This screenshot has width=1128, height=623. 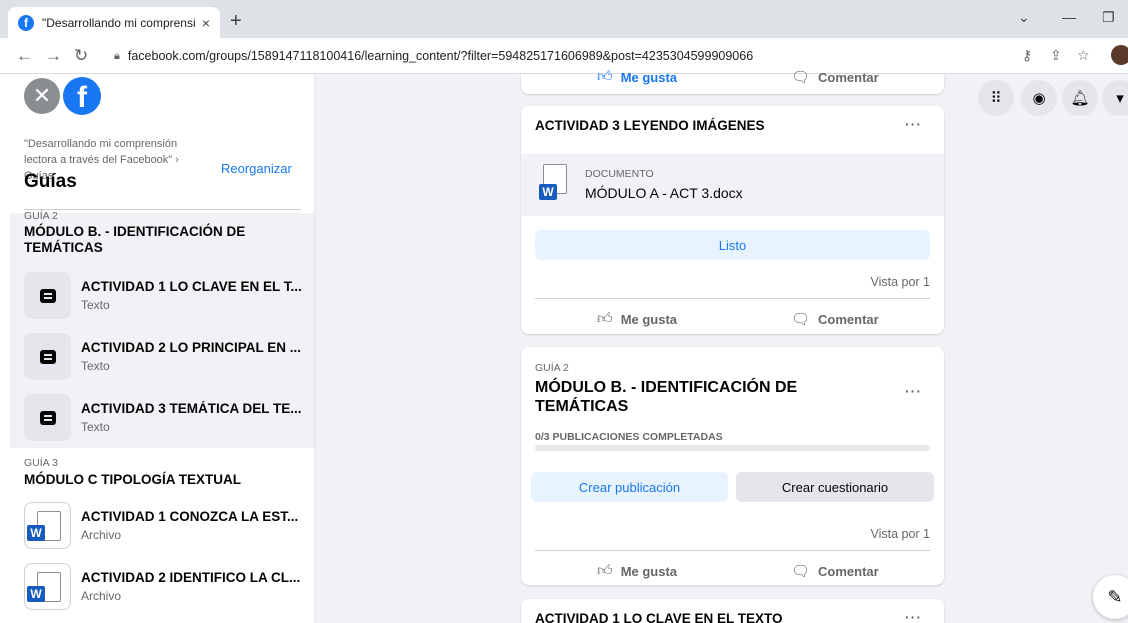 I want to click on browser-tab: f "Desarrollando mi comprensión ×, so click(x=114, y=22).